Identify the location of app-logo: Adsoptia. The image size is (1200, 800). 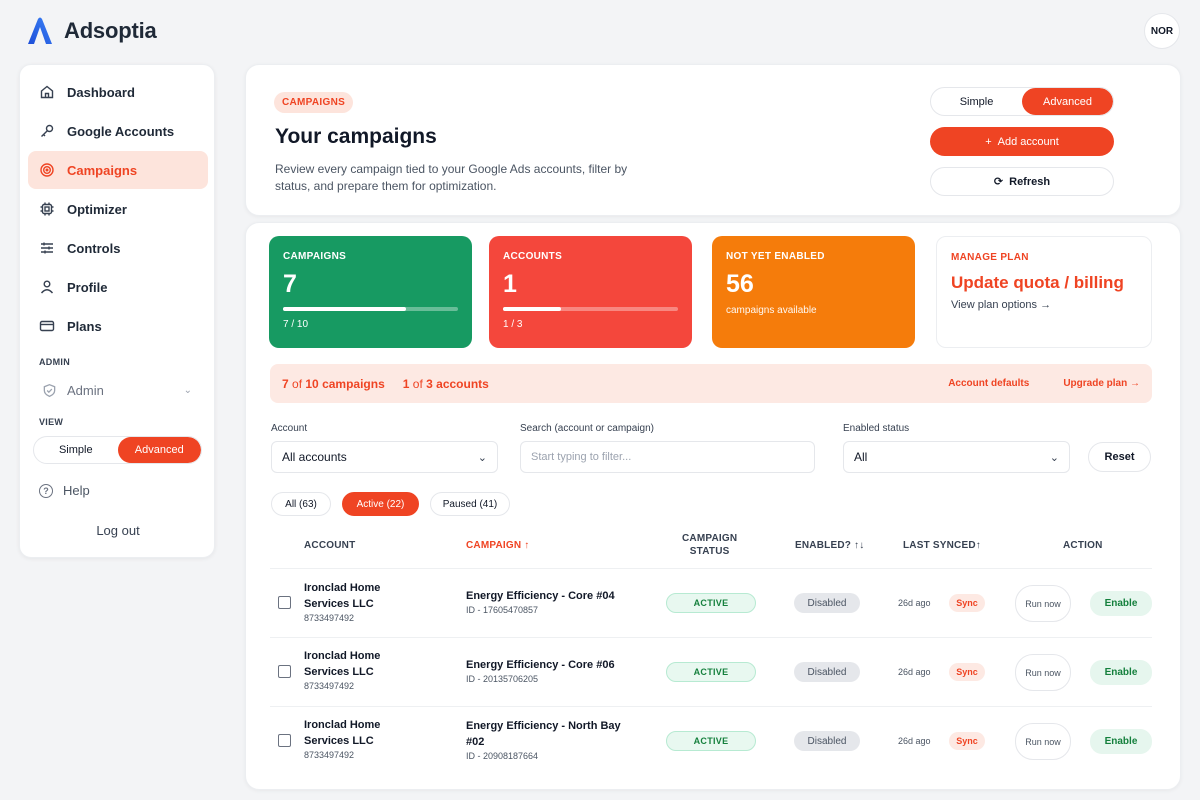
(90, 31).